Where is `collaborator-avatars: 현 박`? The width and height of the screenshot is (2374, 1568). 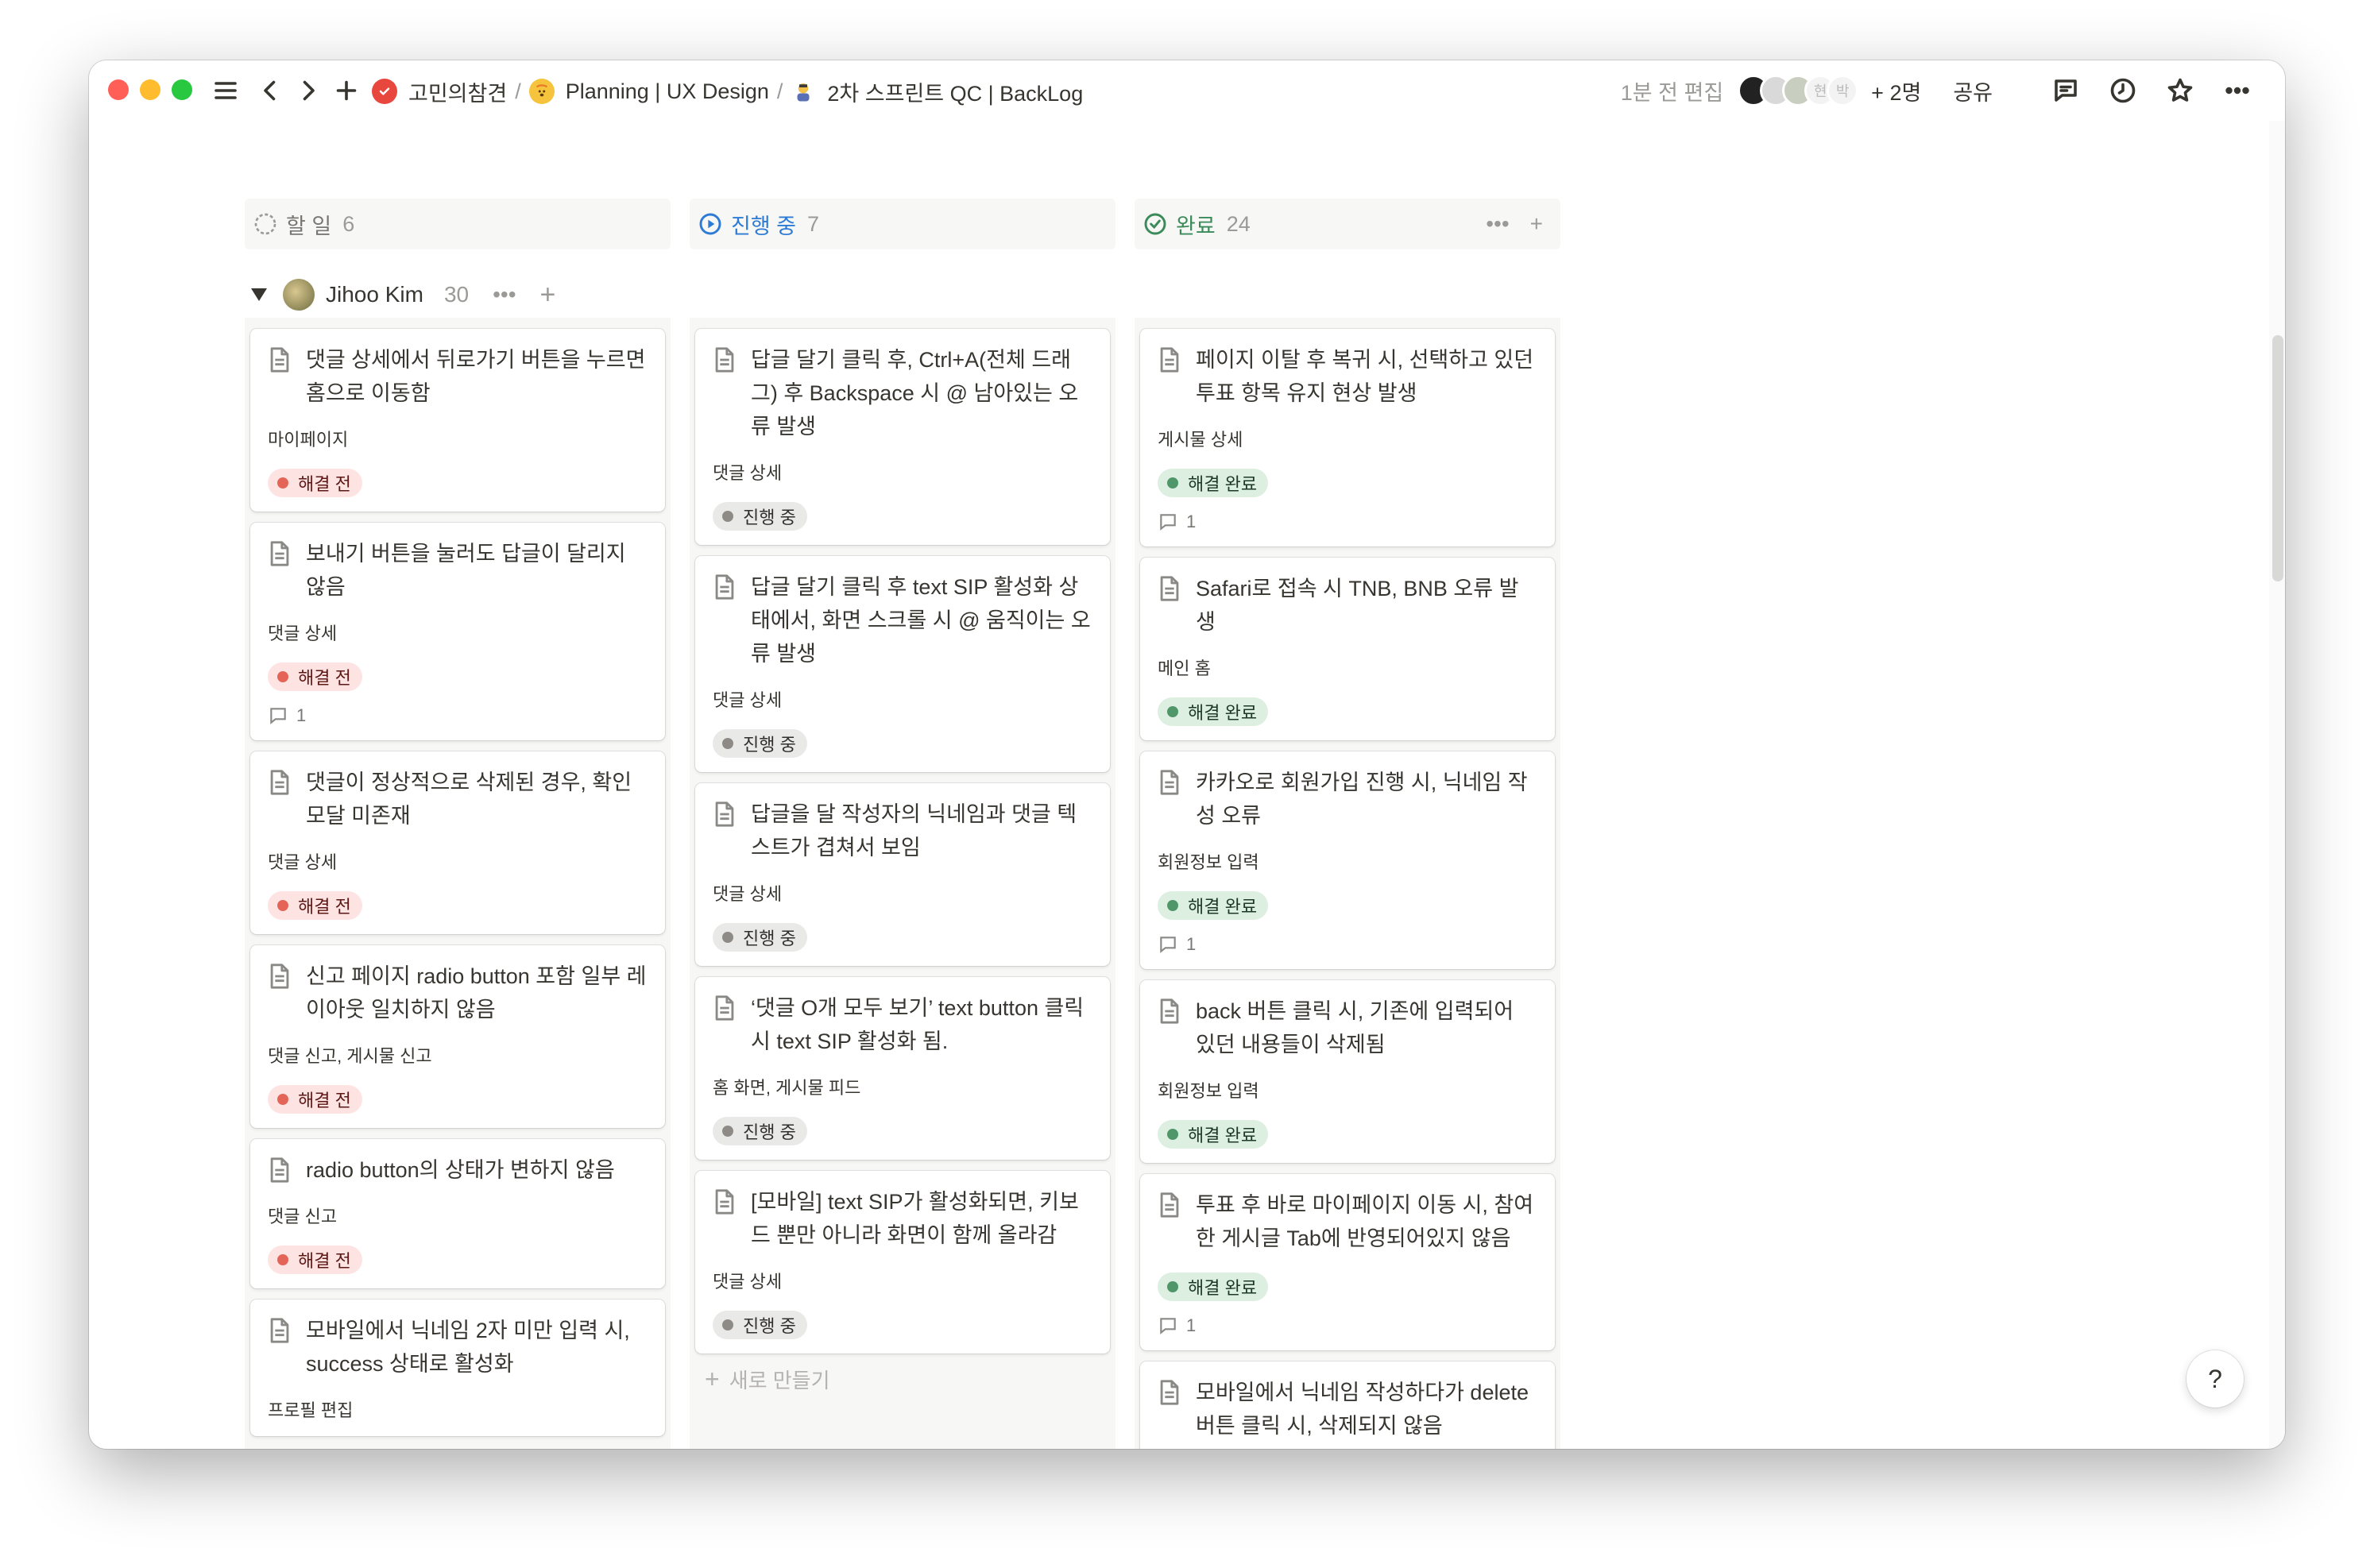 collaborator-avatars: 현 박 is located at coordinates (1798, 90).